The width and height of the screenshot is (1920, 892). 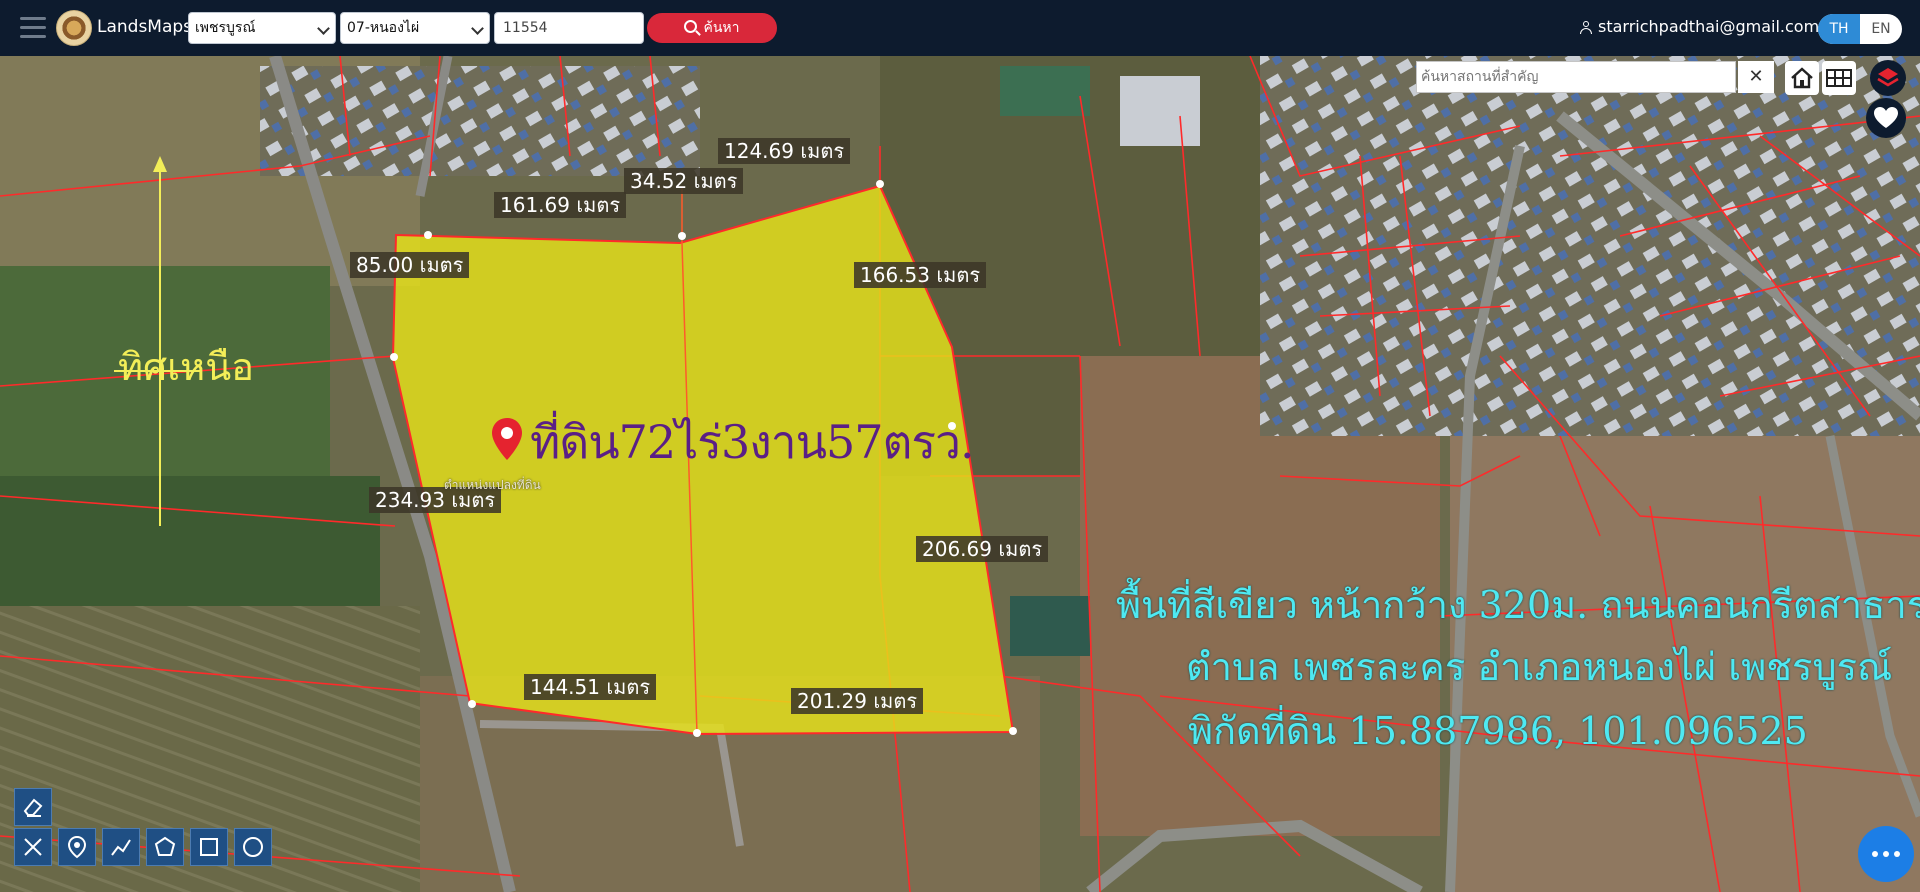 I want to click on dimension-label: 206.69 เมตร, so click(x=982, y=549).